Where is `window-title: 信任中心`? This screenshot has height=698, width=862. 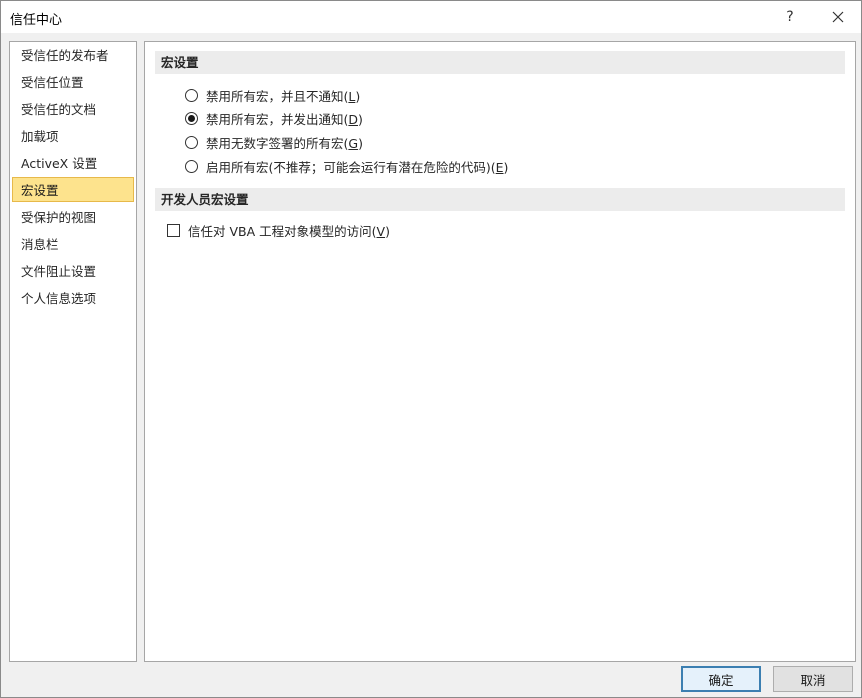
window-title: 信任中心 is located at coordinates (36, 20).